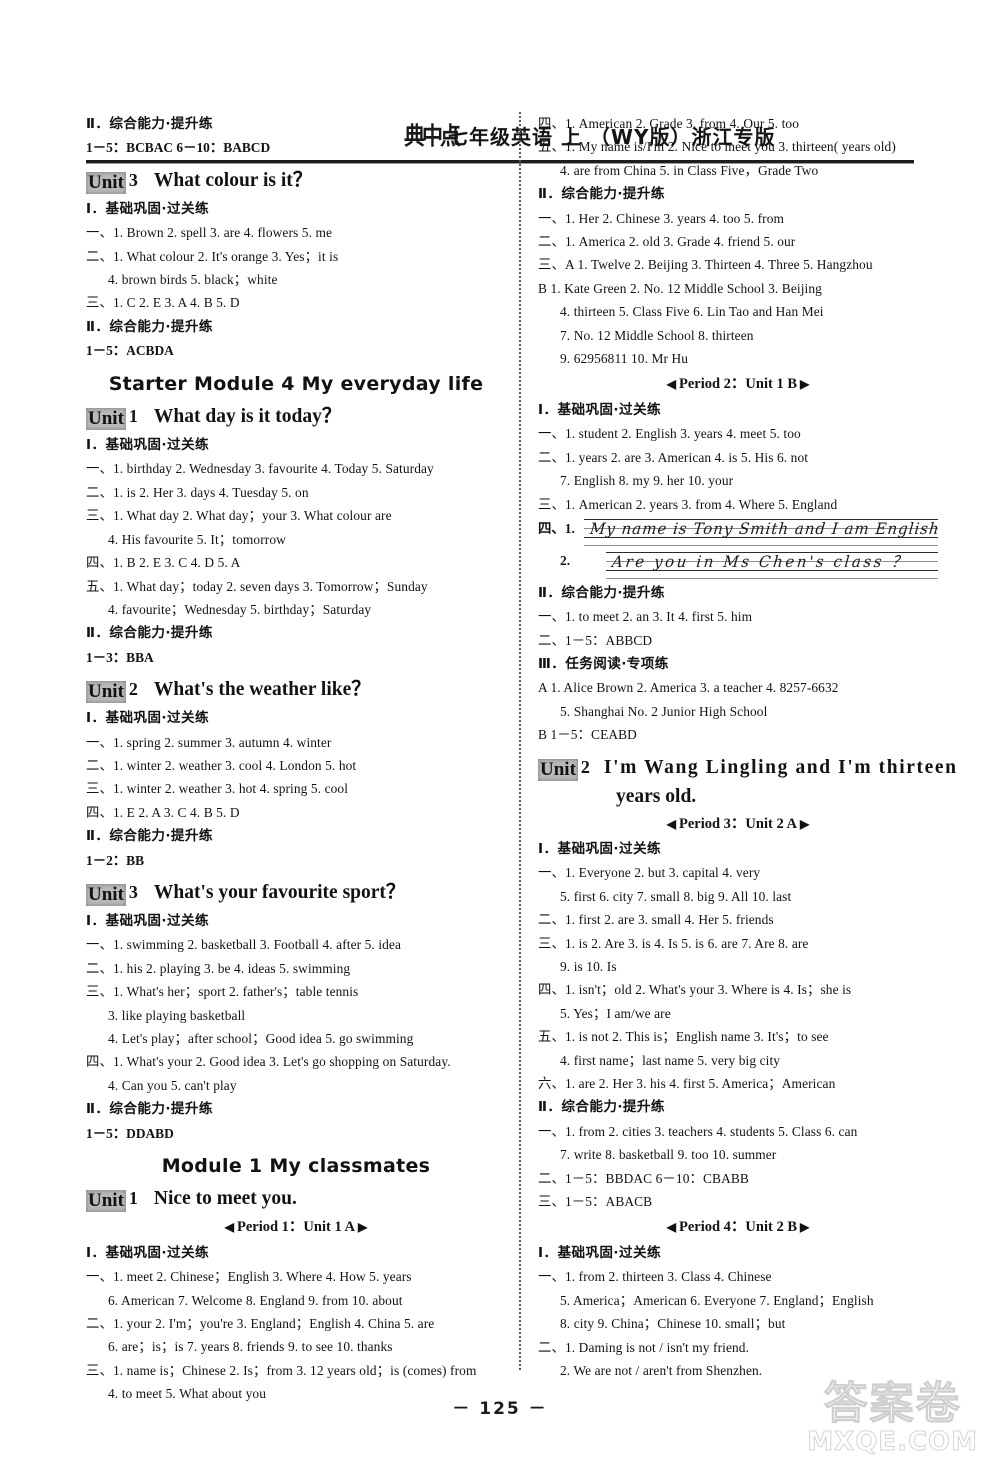 Image resolution: width=1000 pixels, height=1471 pixels. I want to click on unit-title: What's your favourite sport？, so click(279, 892).